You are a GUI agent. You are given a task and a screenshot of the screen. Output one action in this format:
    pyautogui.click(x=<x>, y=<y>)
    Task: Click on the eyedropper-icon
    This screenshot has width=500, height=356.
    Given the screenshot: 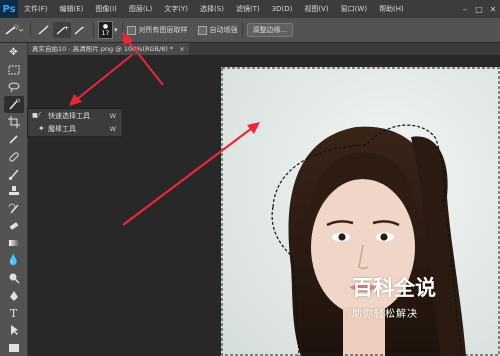 What is the action you would take?
    pyautogui.click(x=13, y=139)
    